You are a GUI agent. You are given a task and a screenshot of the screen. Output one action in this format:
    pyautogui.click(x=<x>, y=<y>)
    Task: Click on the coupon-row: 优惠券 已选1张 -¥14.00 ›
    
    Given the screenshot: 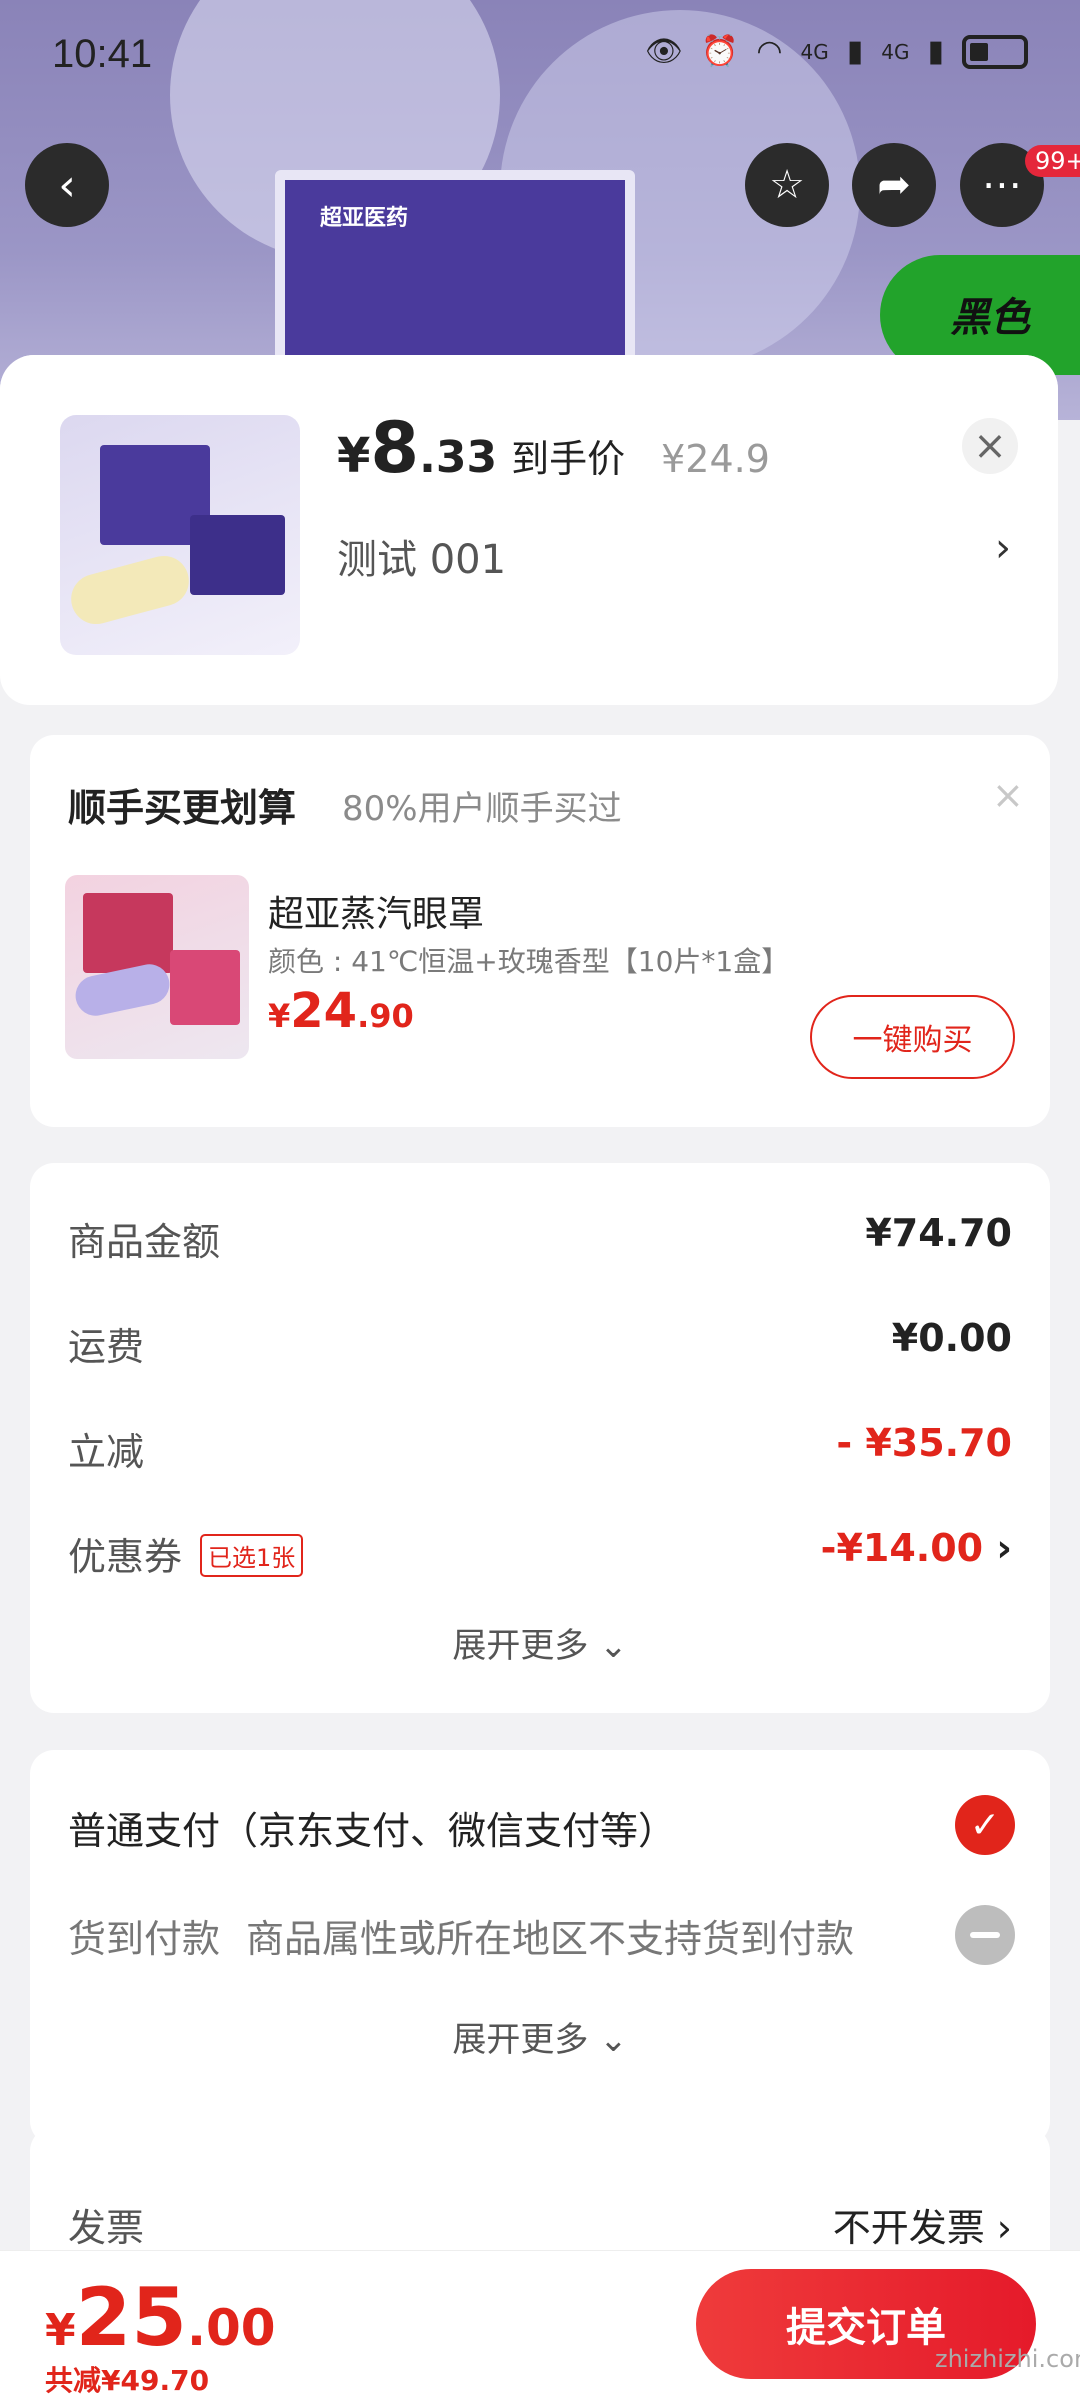 What is the action you would take?
    pyautogui.click(x=540, y=1553)
    